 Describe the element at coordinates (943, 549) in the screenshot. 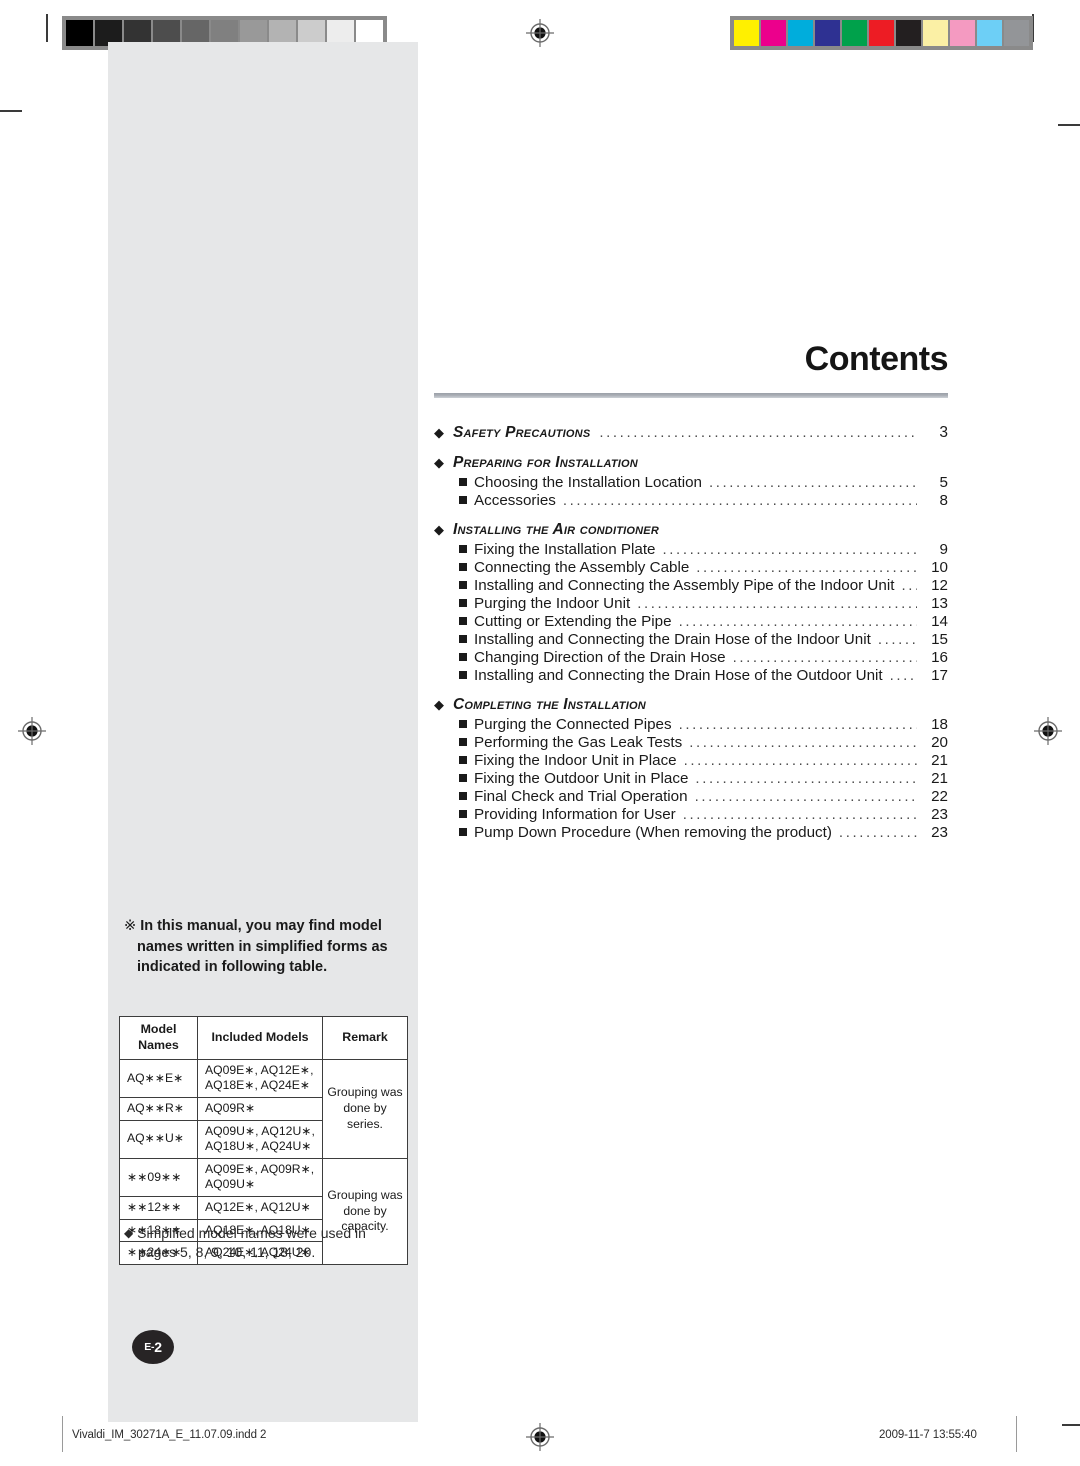

I see `toc-page-number: 9` at that location.